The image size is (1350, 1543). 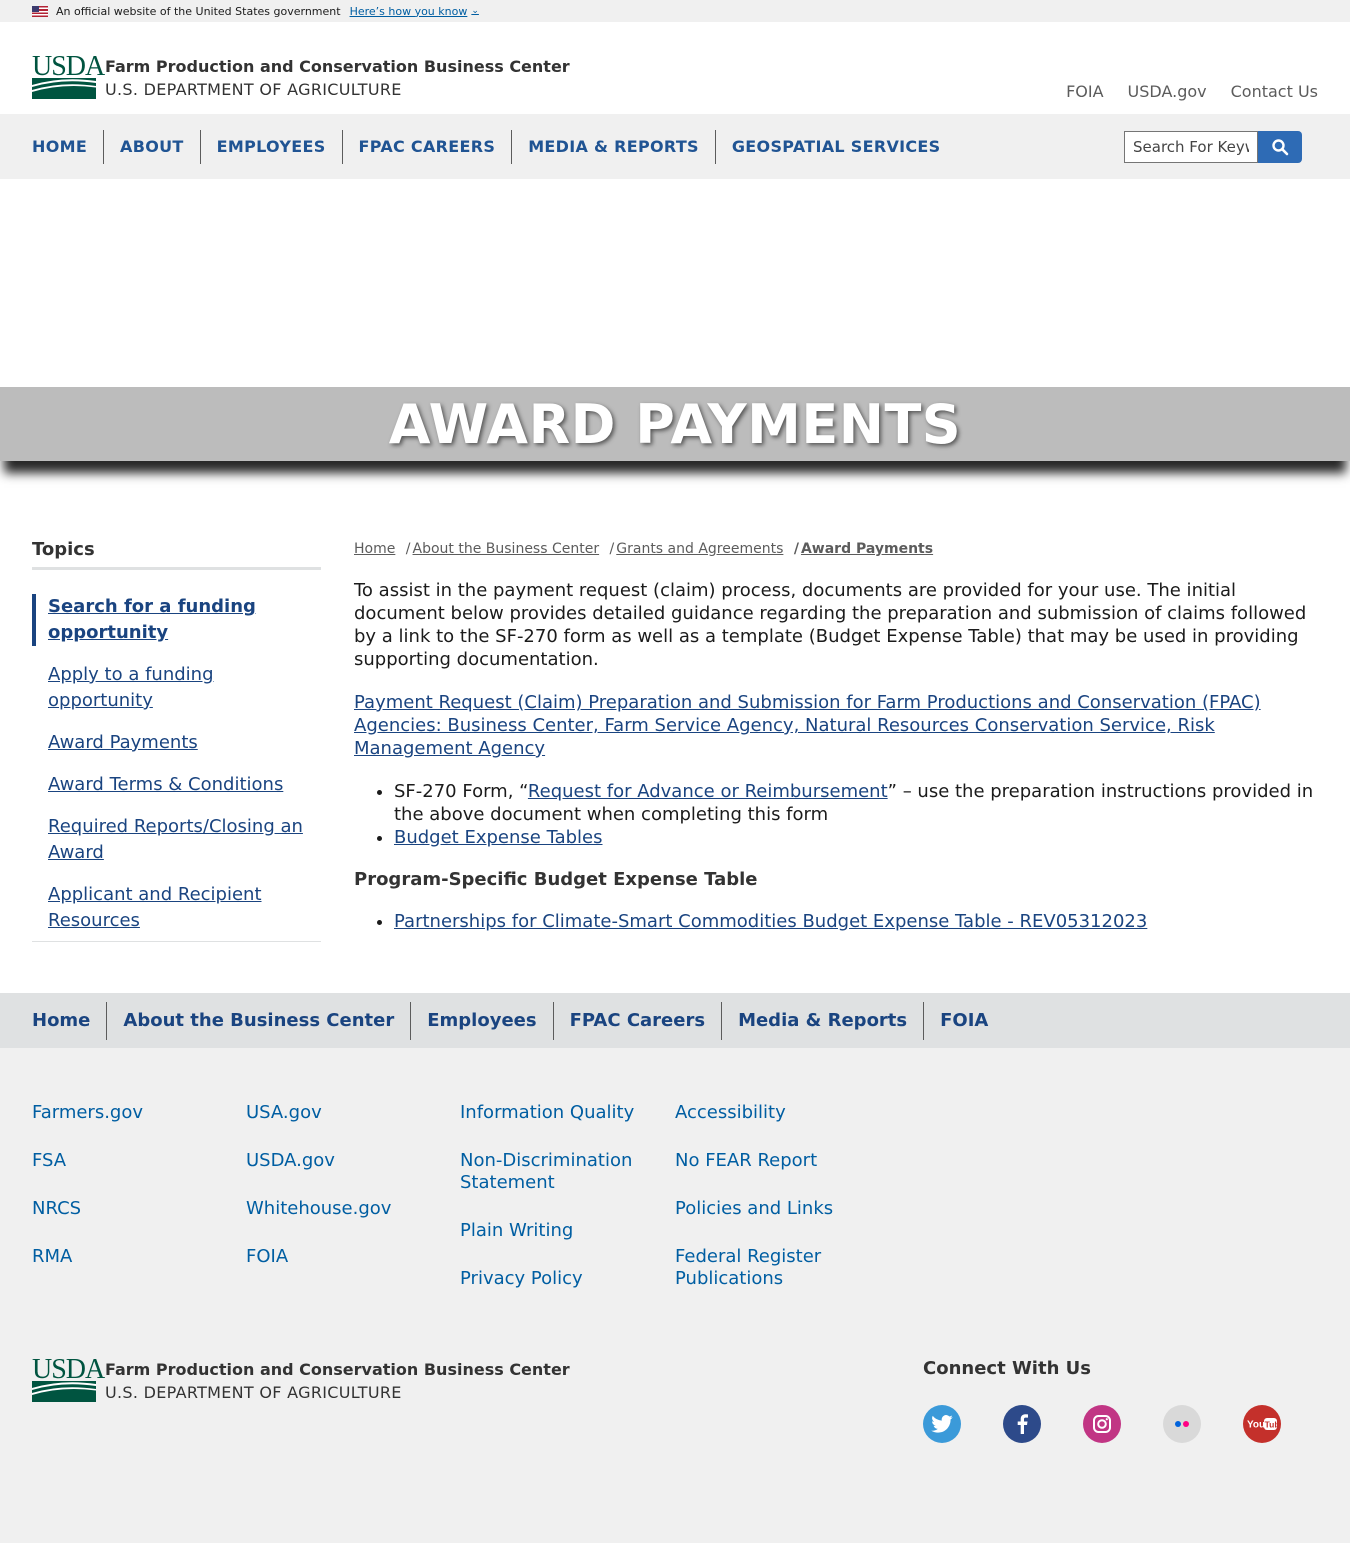 I want to click on sidebar-bottom-divider, so click(x=176, y=941).